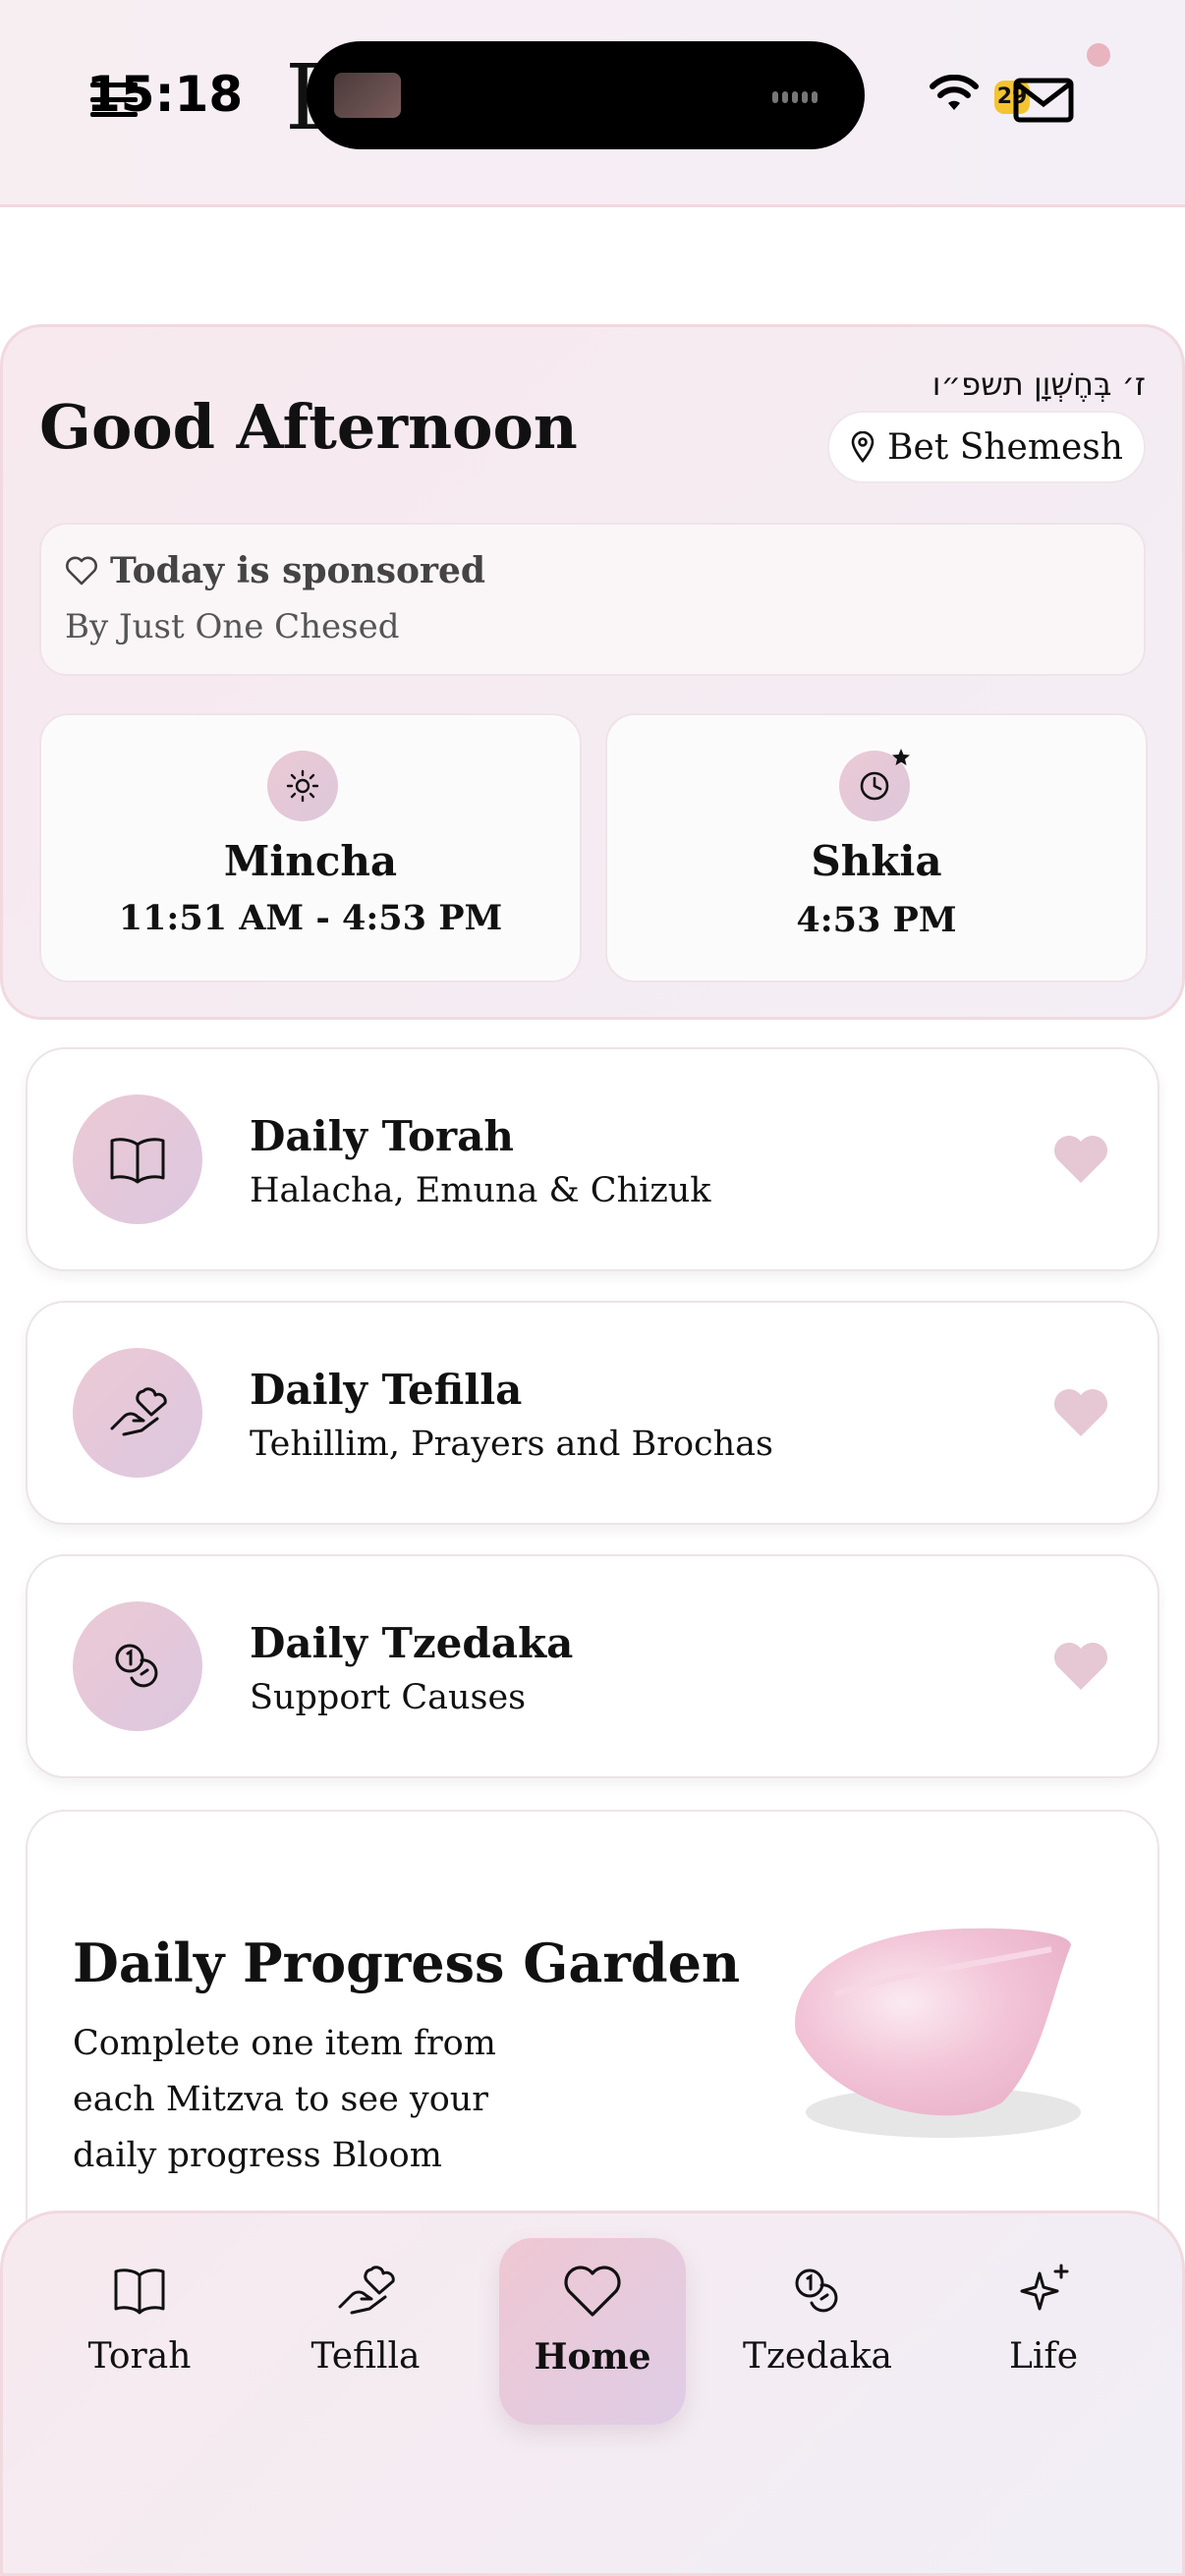 This screenshot has width=1185, height=2576. What do you see at coordinates (366, 2356) in the screenshot?
I see `nav-label: Tefilla` at bounding box center [366, 2356].